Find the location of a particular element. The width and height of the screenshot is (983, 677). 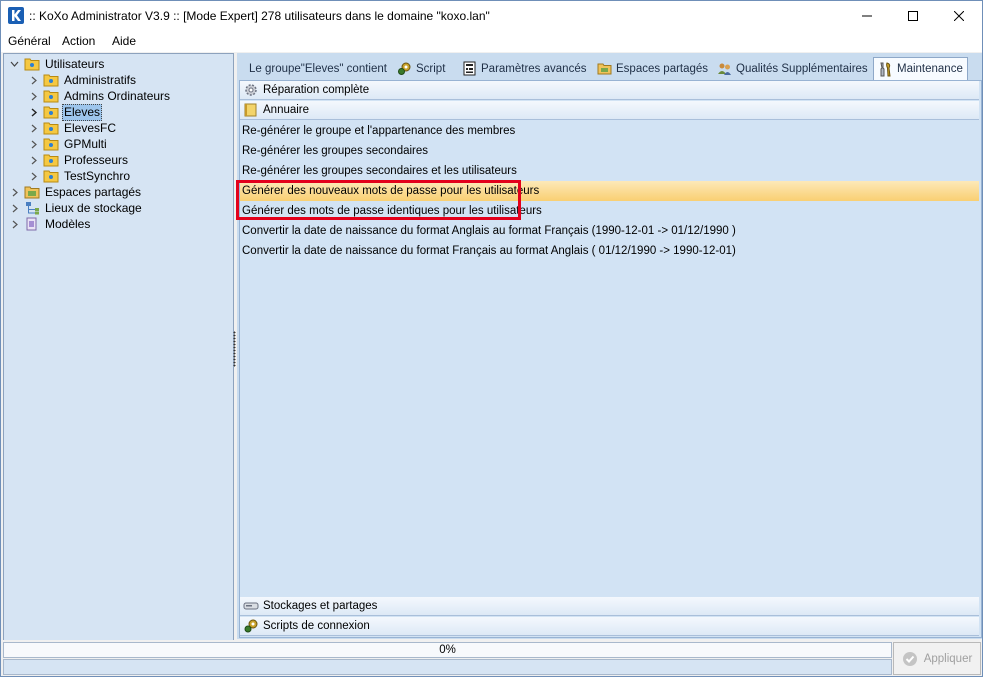

section-title: Annuaire is located at coordinates (286, 110).